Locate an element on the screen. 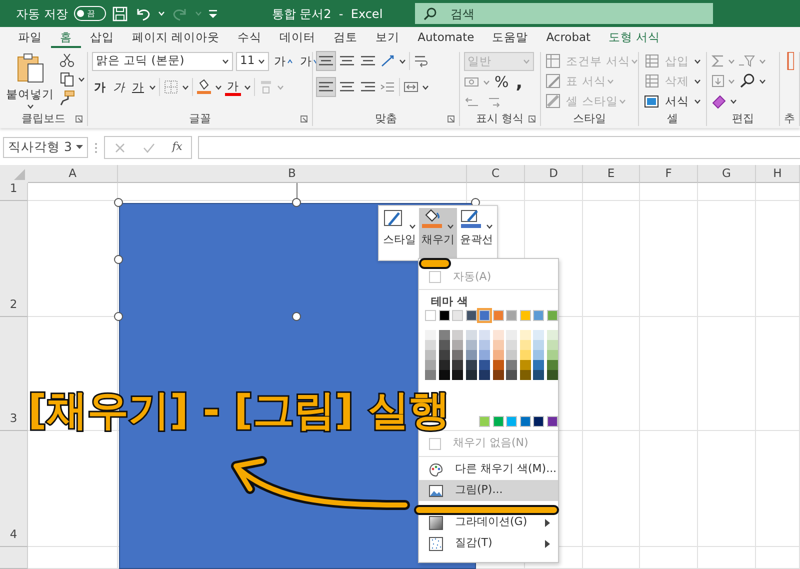  search-icon is located at coordinates (747, 81).